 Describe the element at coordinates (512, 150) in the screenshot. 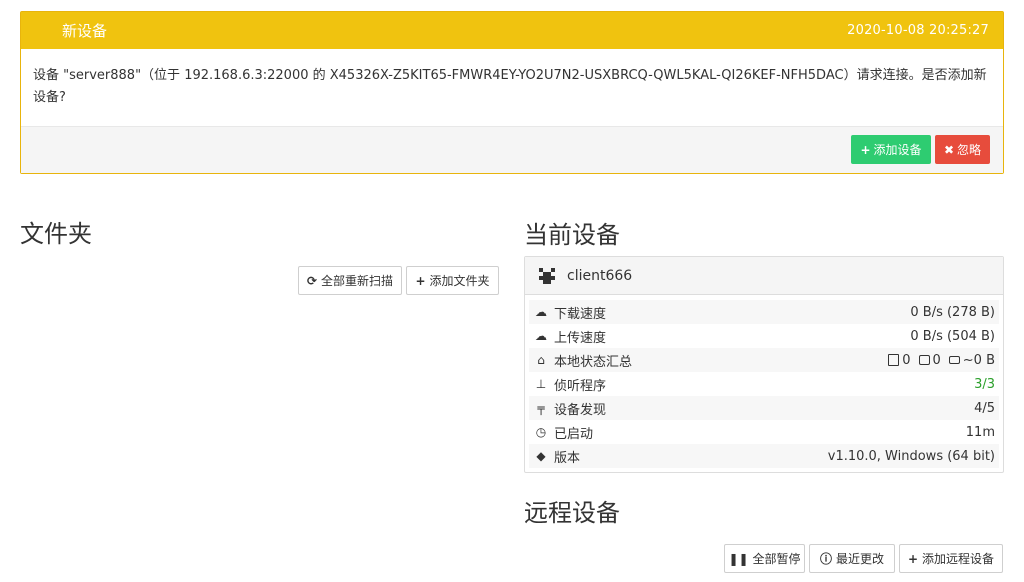

I see `notification-actions: + 添加设备 ✖ 忽略` at that location.